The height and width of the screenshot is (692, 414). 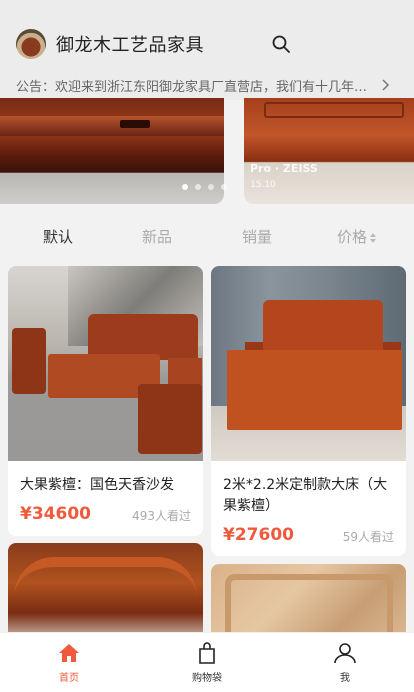 I want to click on tab-me: 我, so click(x=345, y=662).